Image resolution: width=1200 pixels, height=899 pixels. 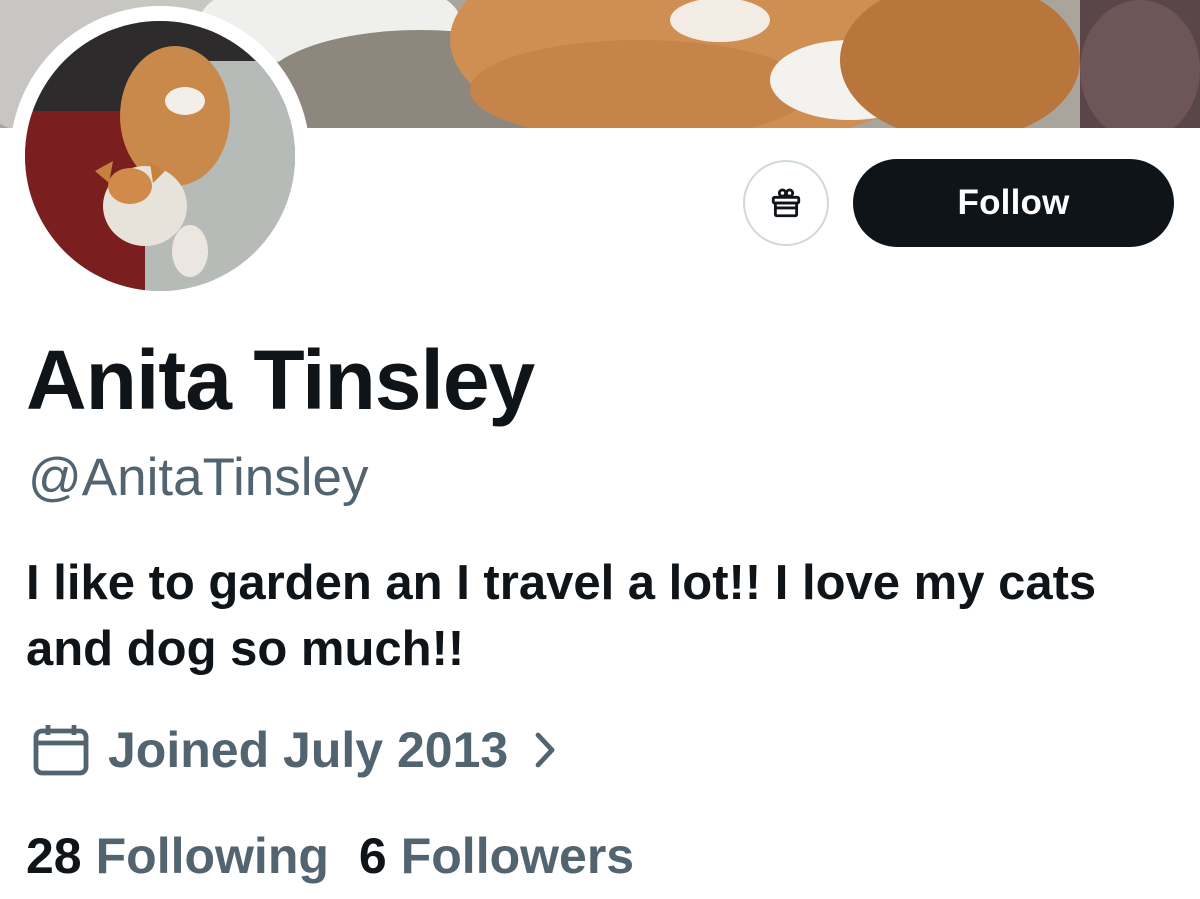 I want to click on user-handle: @AnitaTinsley, so click(x=198, y=477).